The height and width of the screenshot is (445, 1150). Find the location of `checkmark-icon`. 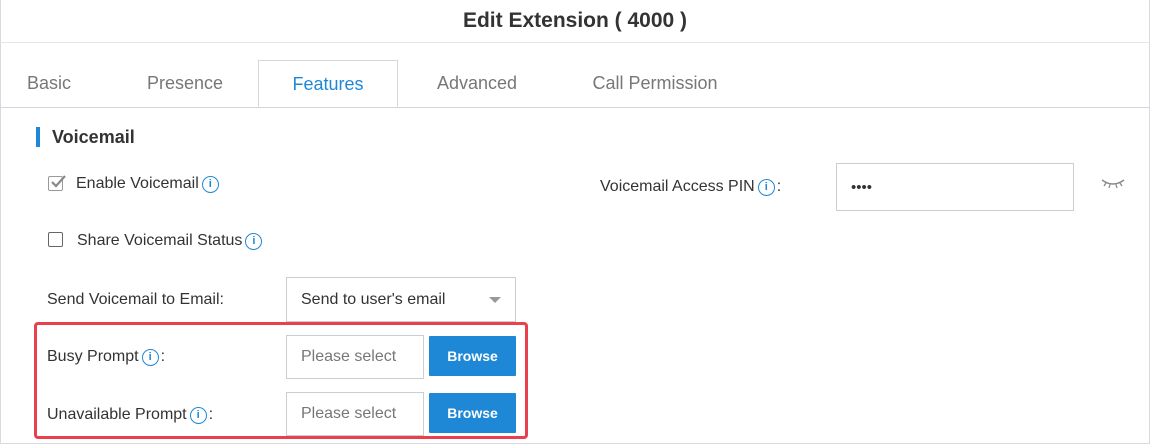

checkmark-icon is located at coordinates (58, 181).